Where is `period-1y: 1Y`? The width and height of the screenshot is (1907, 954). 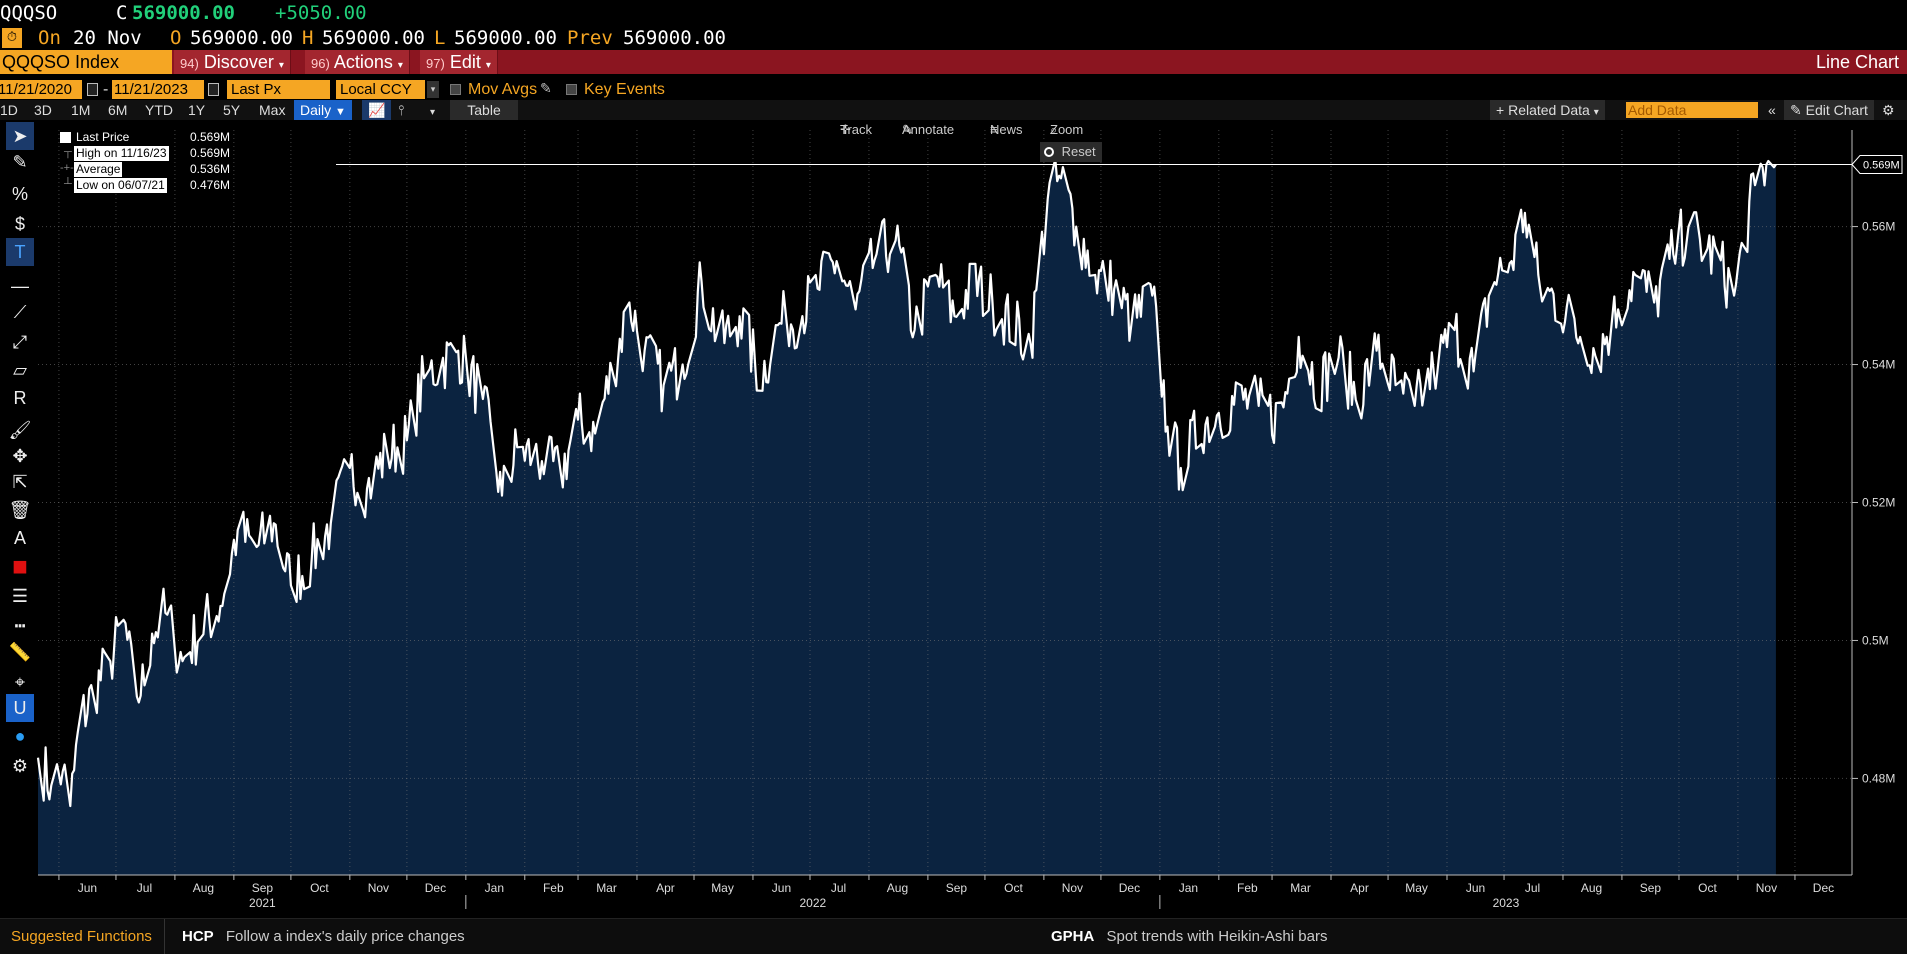 period-1y: 1Y is located at coordinates (196, 110).